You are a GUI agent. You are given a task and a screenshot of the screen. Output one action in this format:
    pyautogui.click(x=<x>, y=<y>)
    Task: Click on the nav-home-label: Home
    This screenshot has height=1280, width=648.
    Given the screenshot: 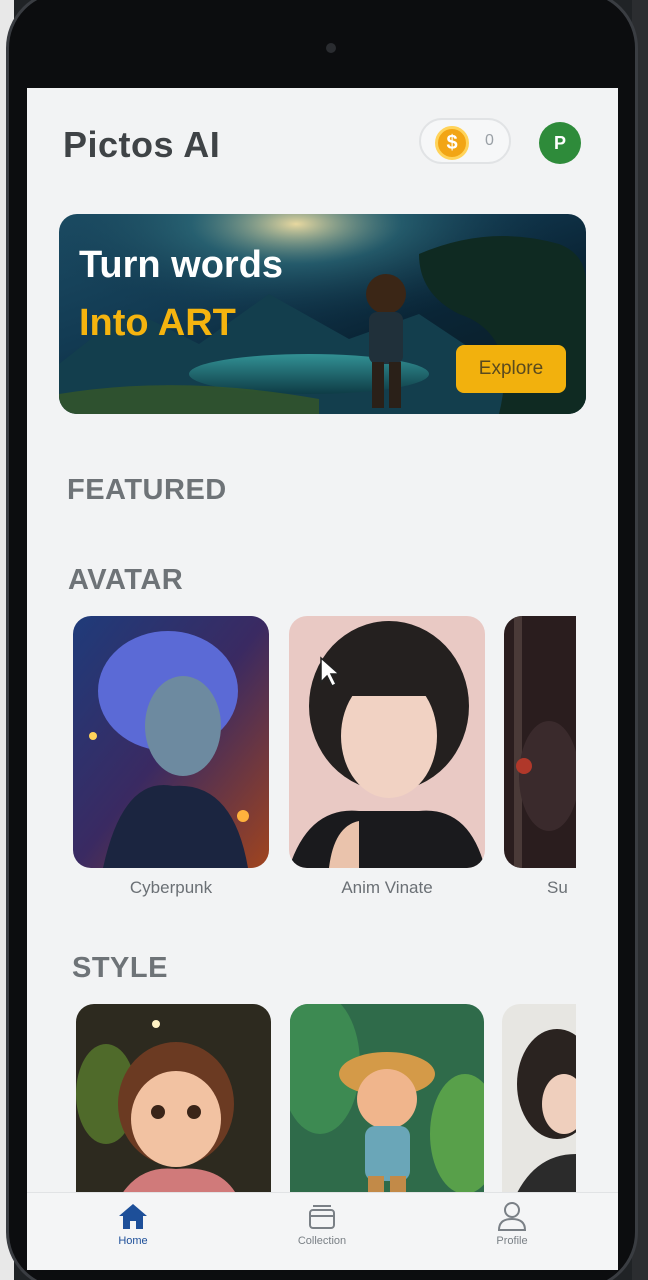 What is the action you would take?
    pyautogui.click(x=133, y=1241)
    